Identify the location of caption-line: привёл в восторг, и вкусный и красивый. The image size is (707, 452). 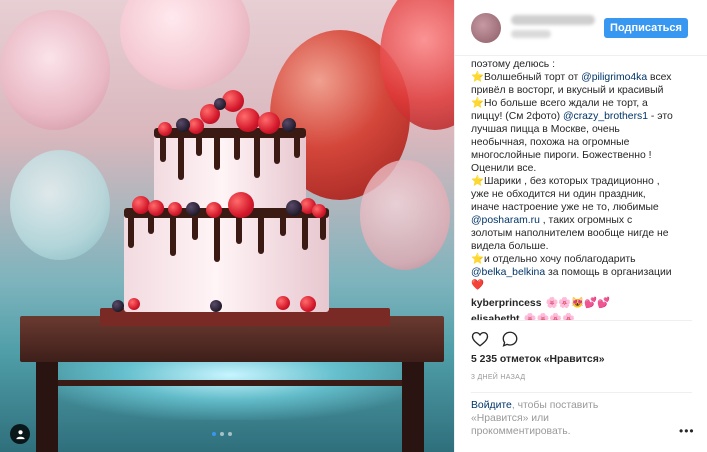
(582, 90).